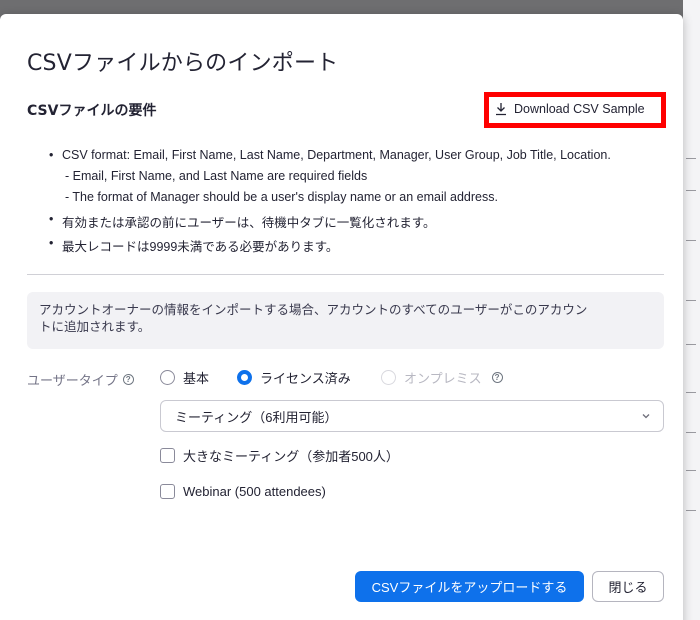 This screenshot has height=620, width=700. I want to click on radio-basic: 基本, so click(184, 377).